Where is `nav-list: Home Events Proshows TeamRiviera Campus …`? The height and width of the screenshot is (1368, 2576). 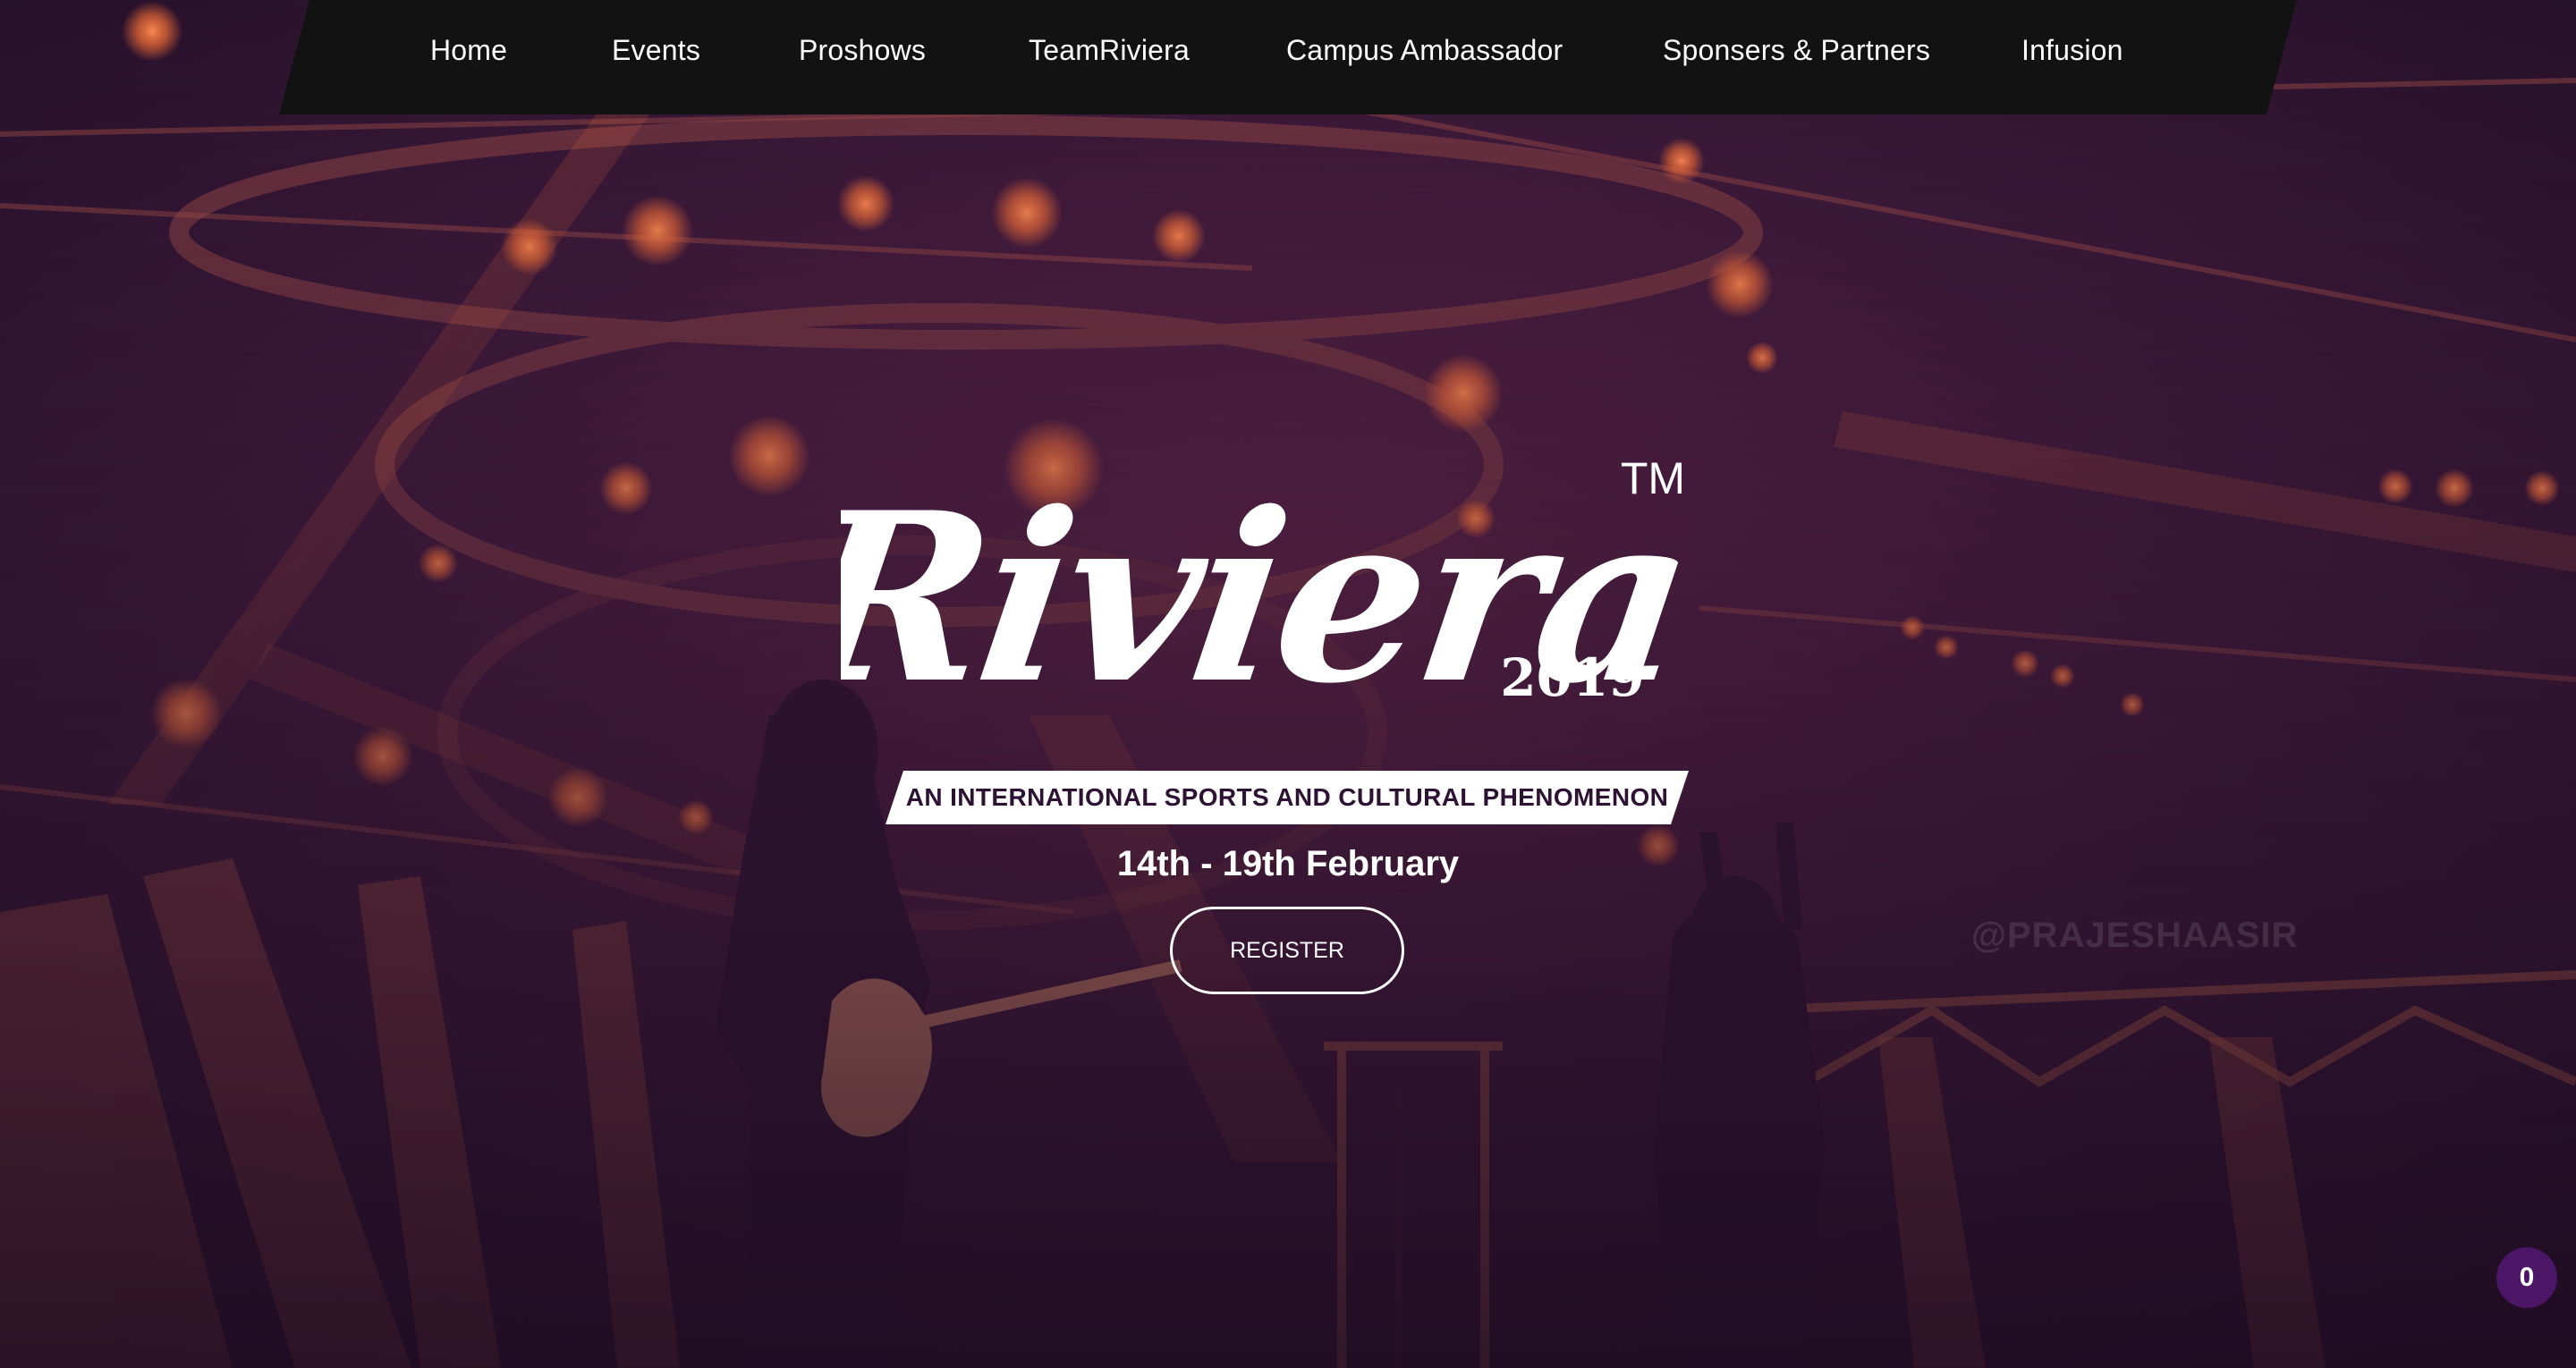 nav-list: Home Events Proshows TeamRiviera Campus … is located at coordinates (1288, 57).